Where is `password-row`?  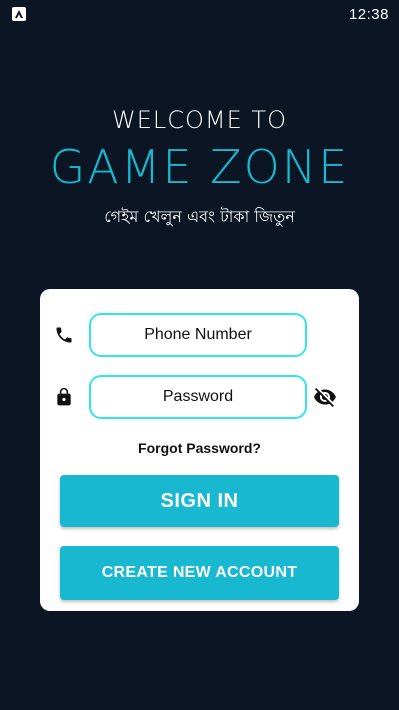
password-row is located at coordinates (199, 397).